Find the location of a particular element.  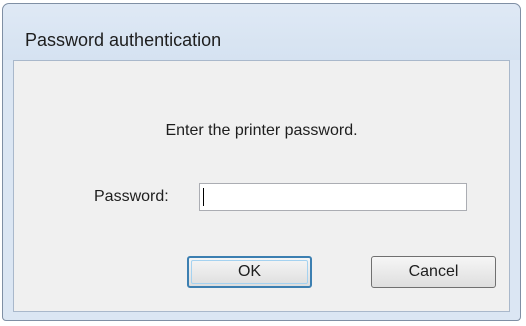

prompt-text: Enter the printer password. is located at coordinates (261, 130).